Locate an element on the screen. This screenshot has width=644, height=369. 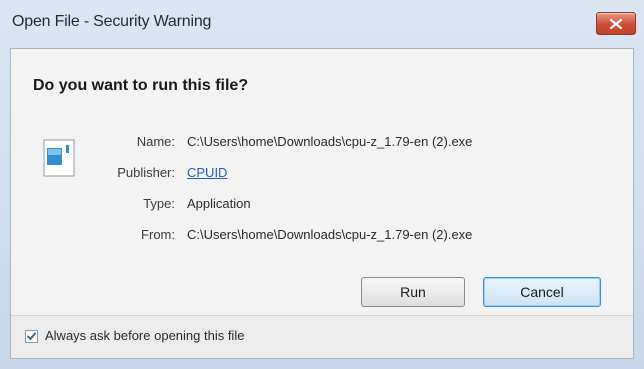
checkmark-icon is located at coordinates (31, 336).